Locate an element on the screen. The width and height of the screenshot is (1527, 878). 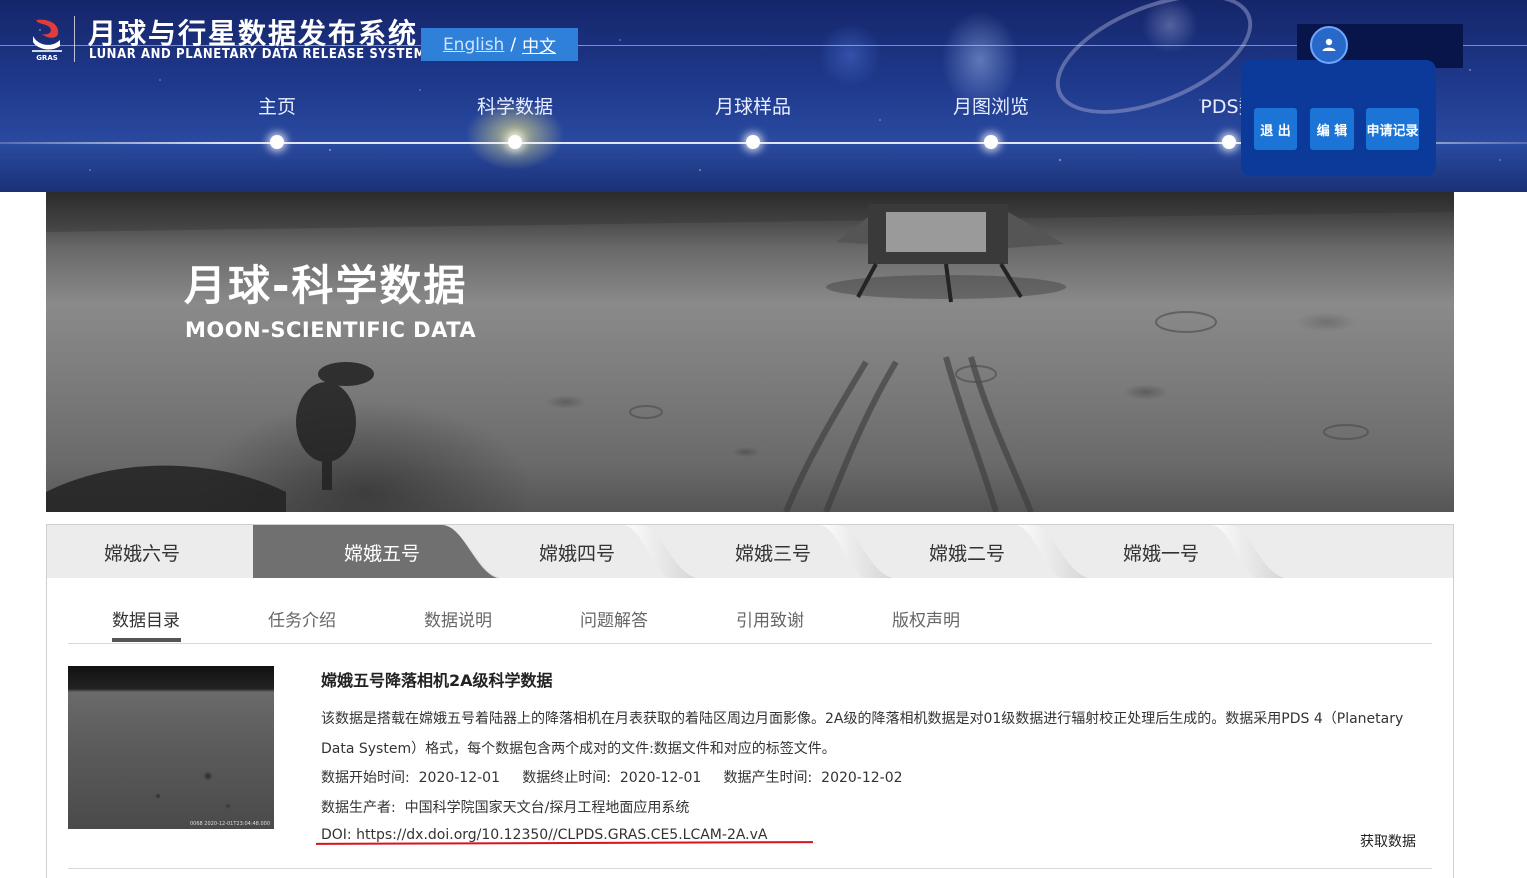
site-title: 月球与行星数据发布系统 is located at coordinates (253, 33).